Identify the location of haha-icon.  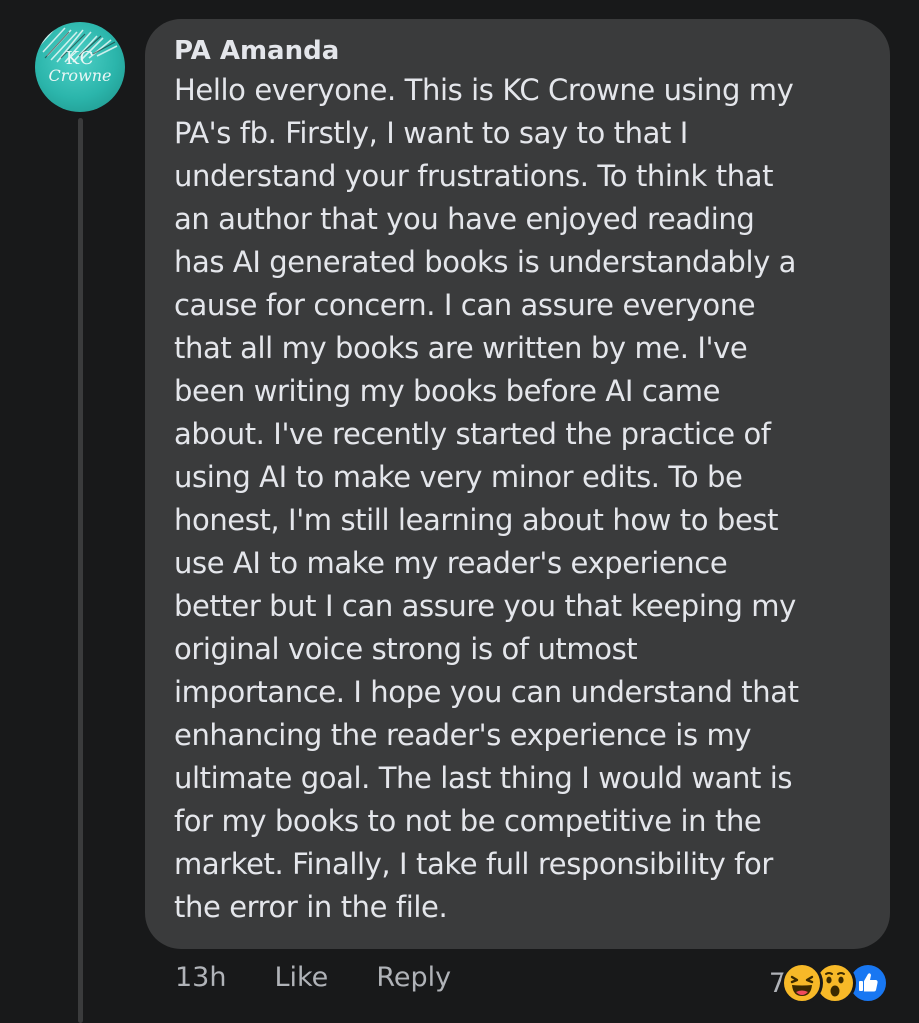
(802, 983).